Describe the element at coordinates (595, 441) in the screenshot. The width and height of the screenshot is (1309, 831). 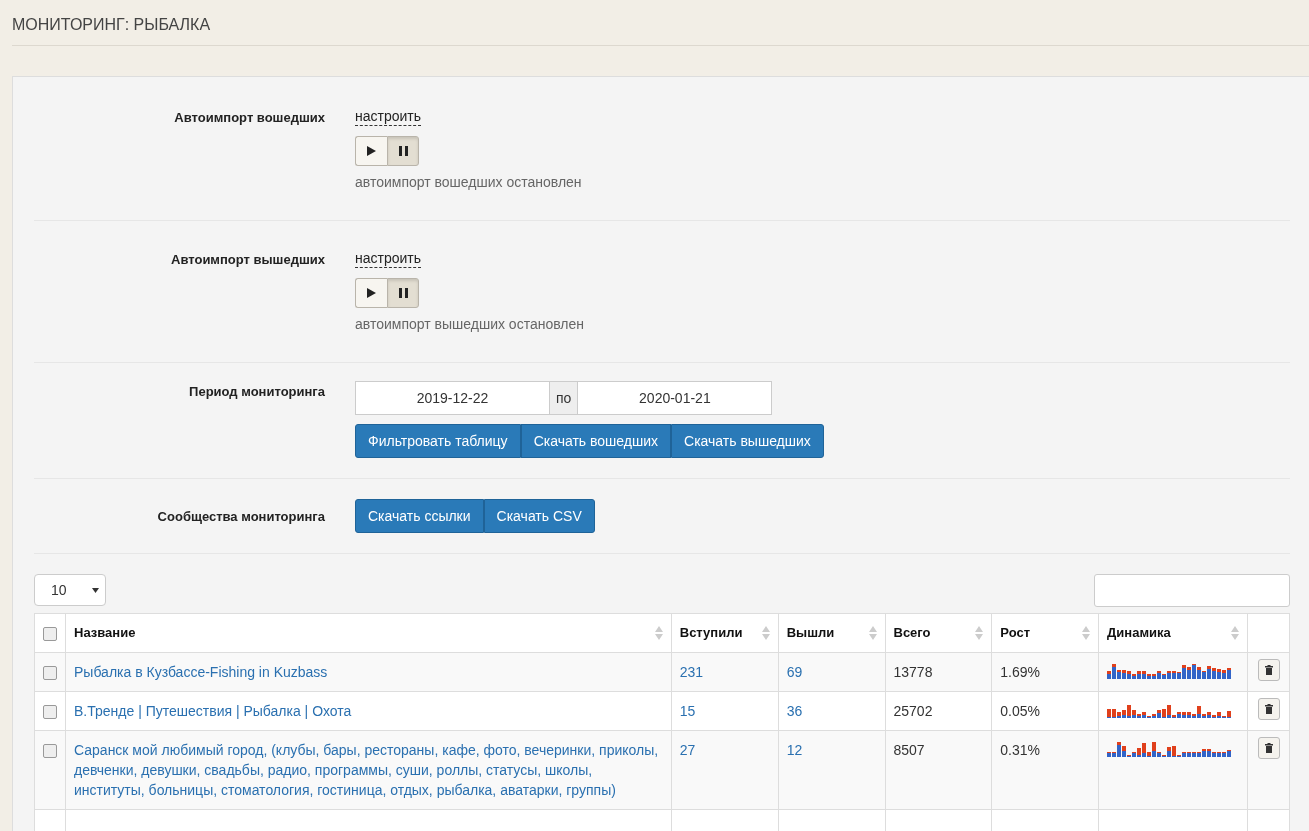
I see `period-action-button: Скачать вошедших` at that location.